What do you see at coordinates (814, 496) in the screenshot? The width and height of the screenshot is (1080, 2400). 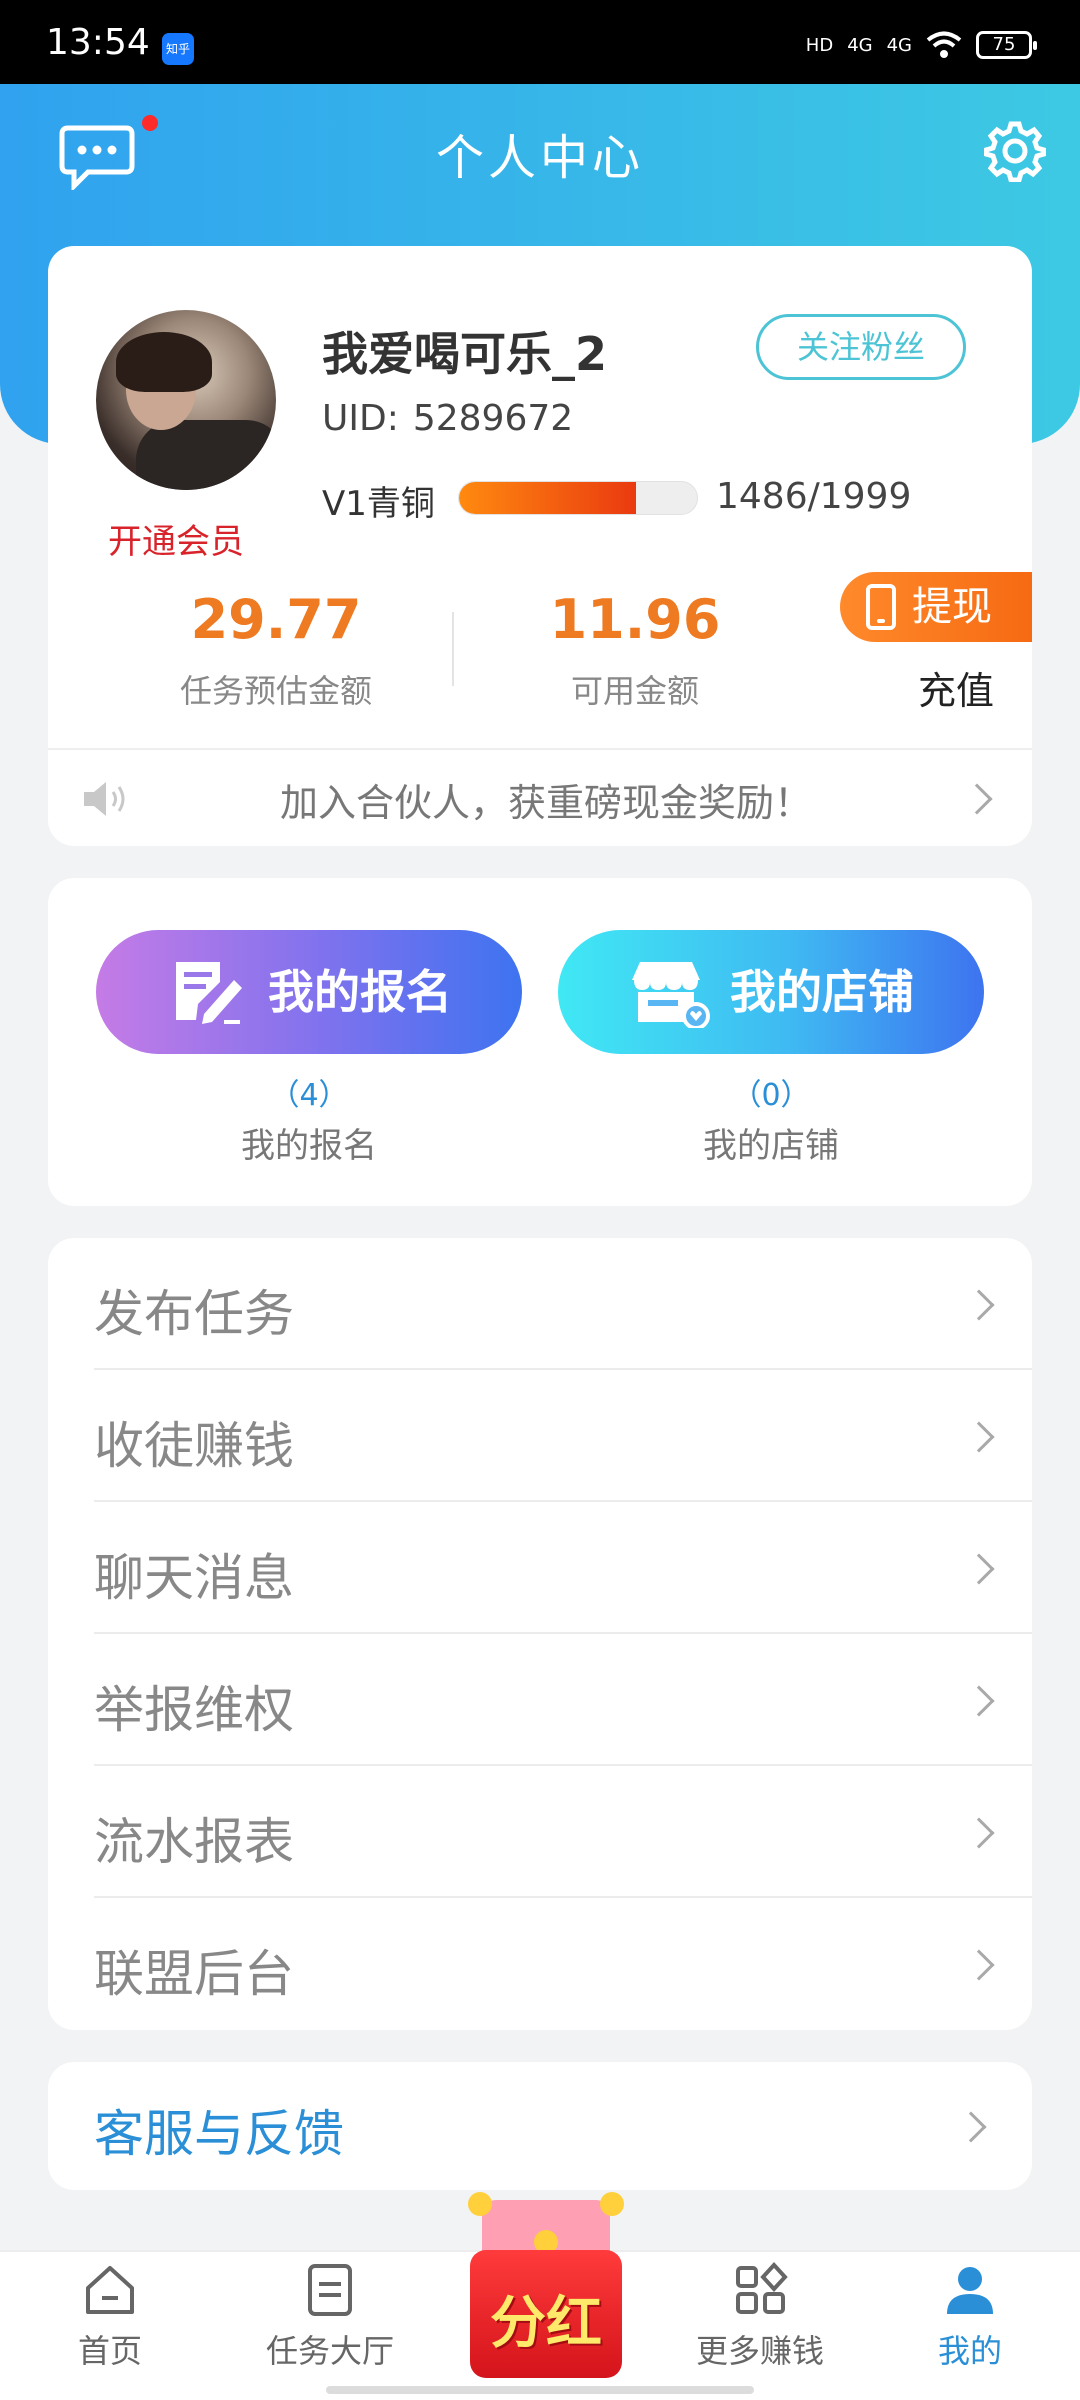 I see `level-value: 1486/1999` at bounding box center [814, 496].